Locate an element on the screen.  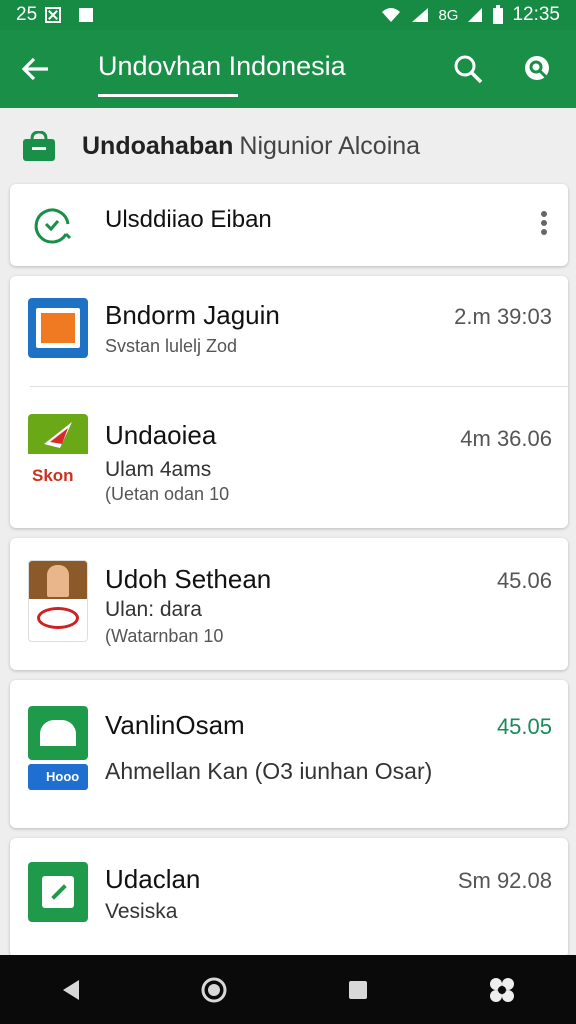
item-detail: (Watarnban 10 is located at coordinates (164, 636).